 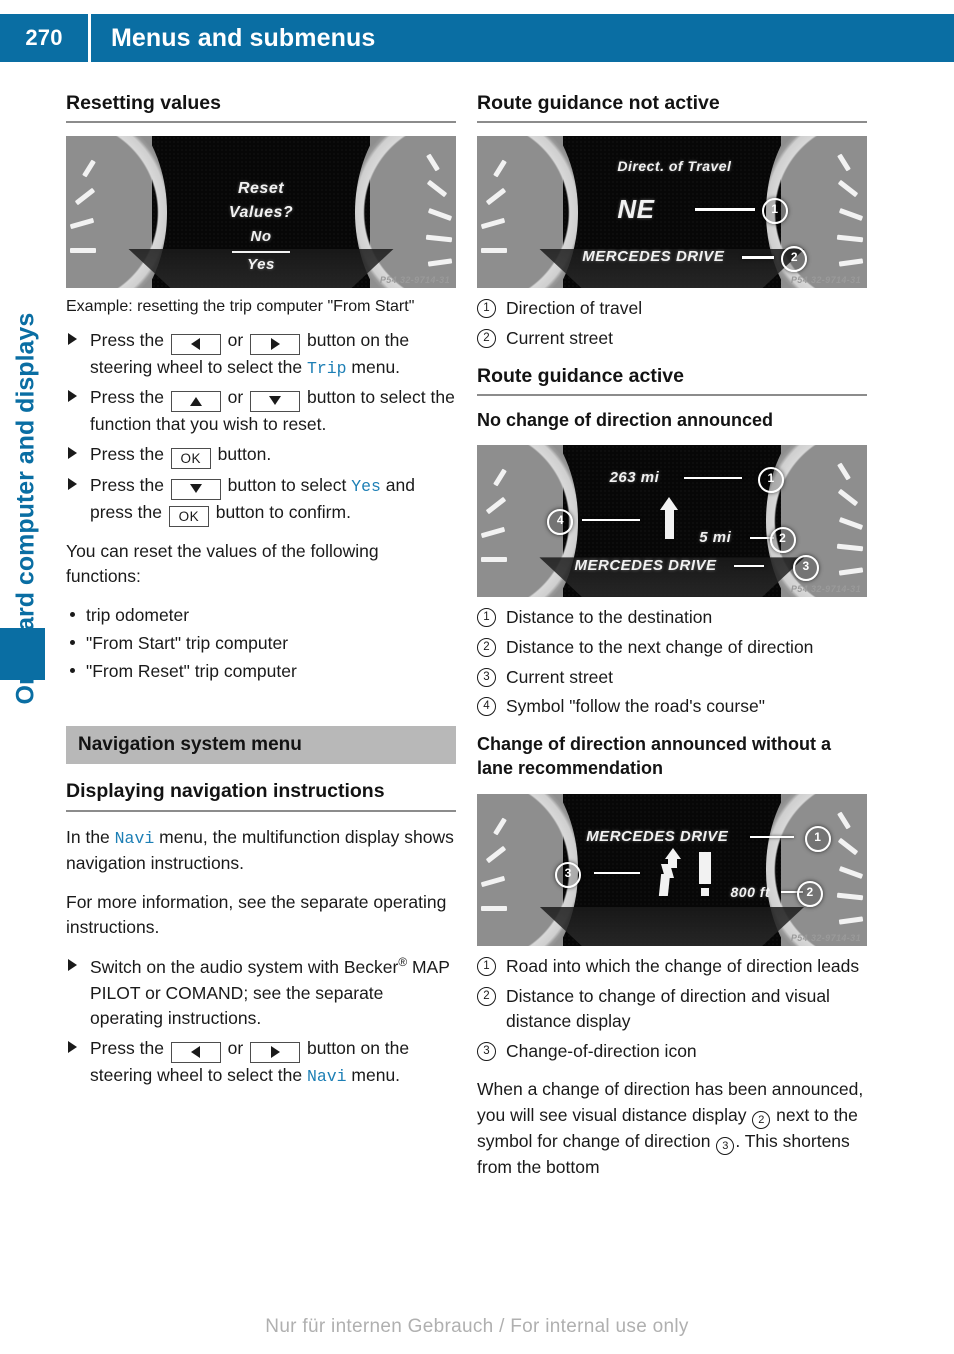 What do you see at coordinates (560, 521) in the screenshot?
I see `callout-4: 4` at bounding box center [560, 521].